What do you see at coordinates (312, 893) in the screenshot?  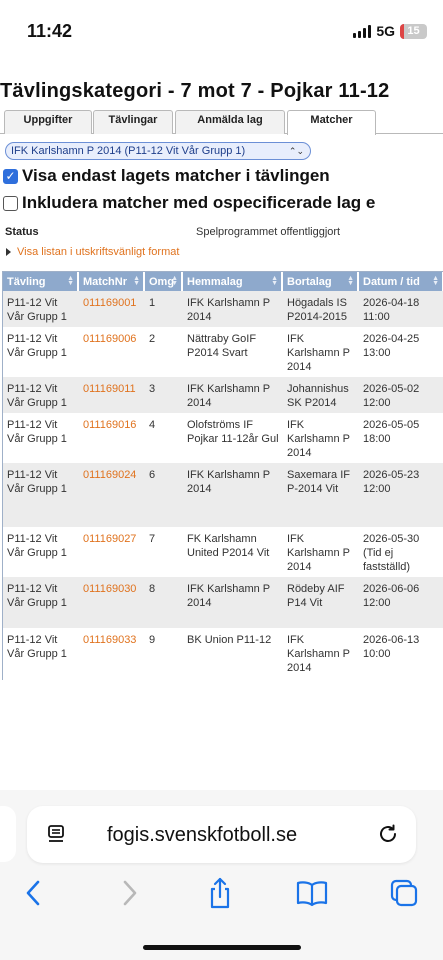 I see `bookmarks-button` at bounding box center [312, 893].